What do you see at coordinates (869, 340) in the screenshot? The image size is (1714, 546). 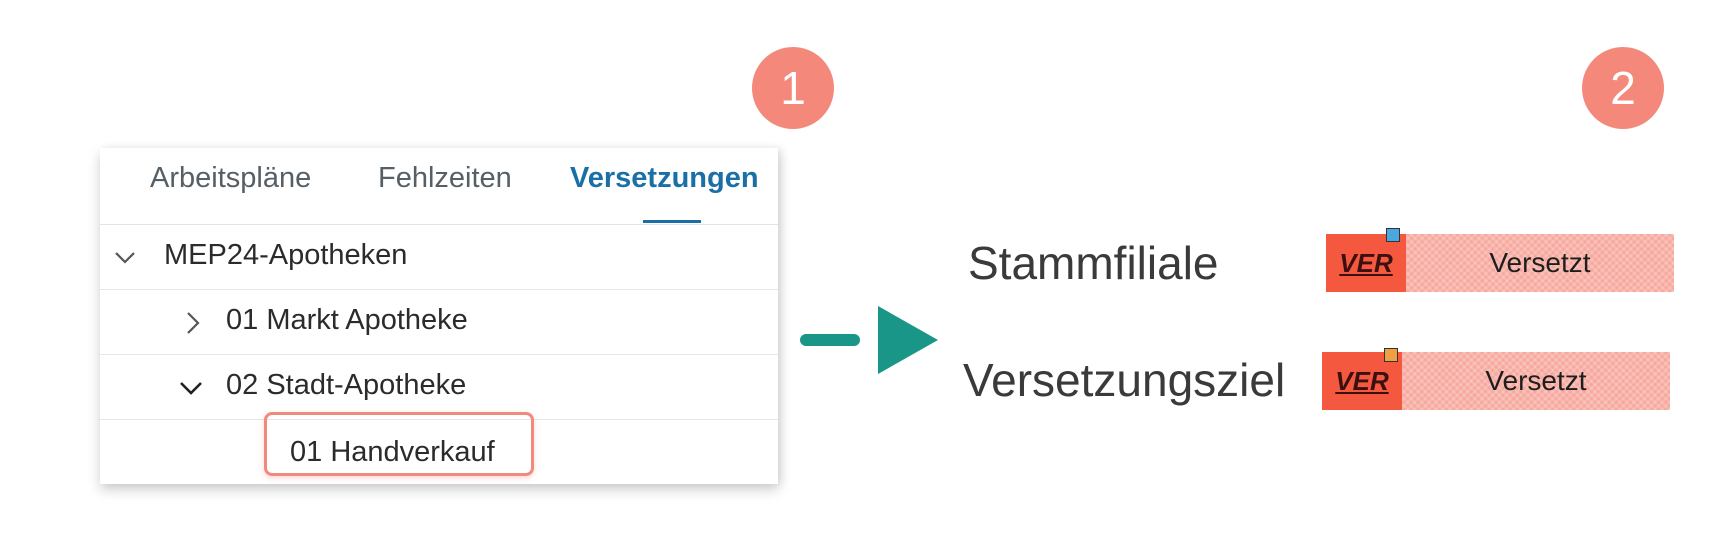 I see `arrow-right-icon` at bounding box center [869, 340].